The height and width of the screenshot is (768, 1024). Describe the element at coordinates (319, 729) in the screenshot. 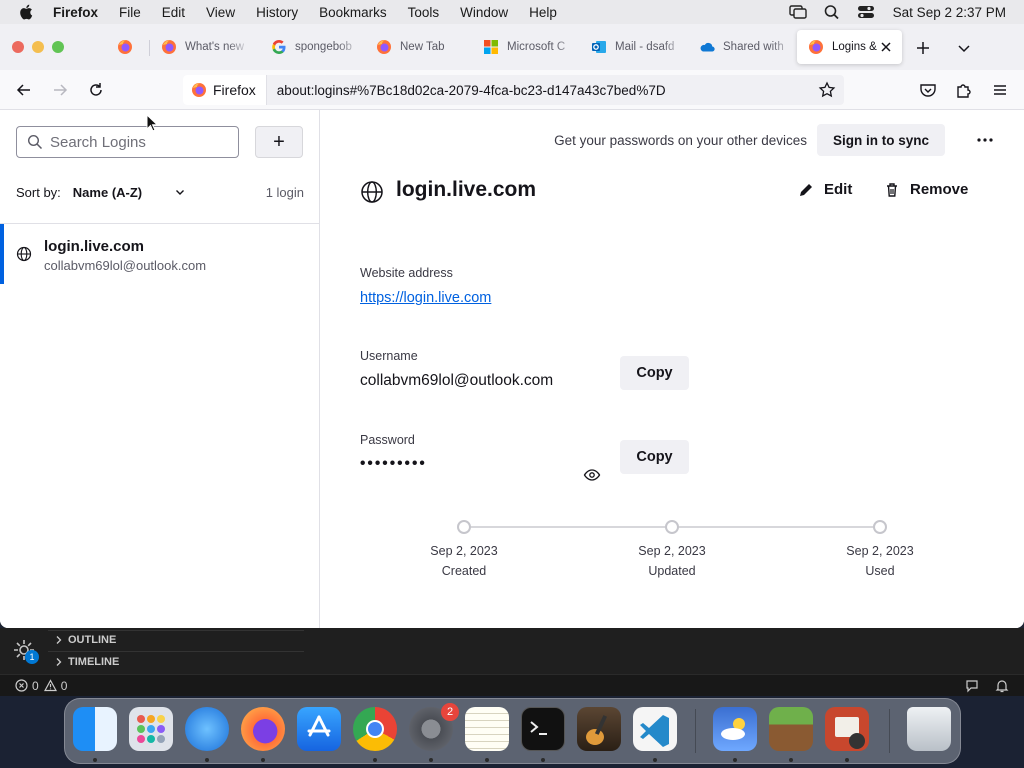

I see `app-store-icon` at that location.